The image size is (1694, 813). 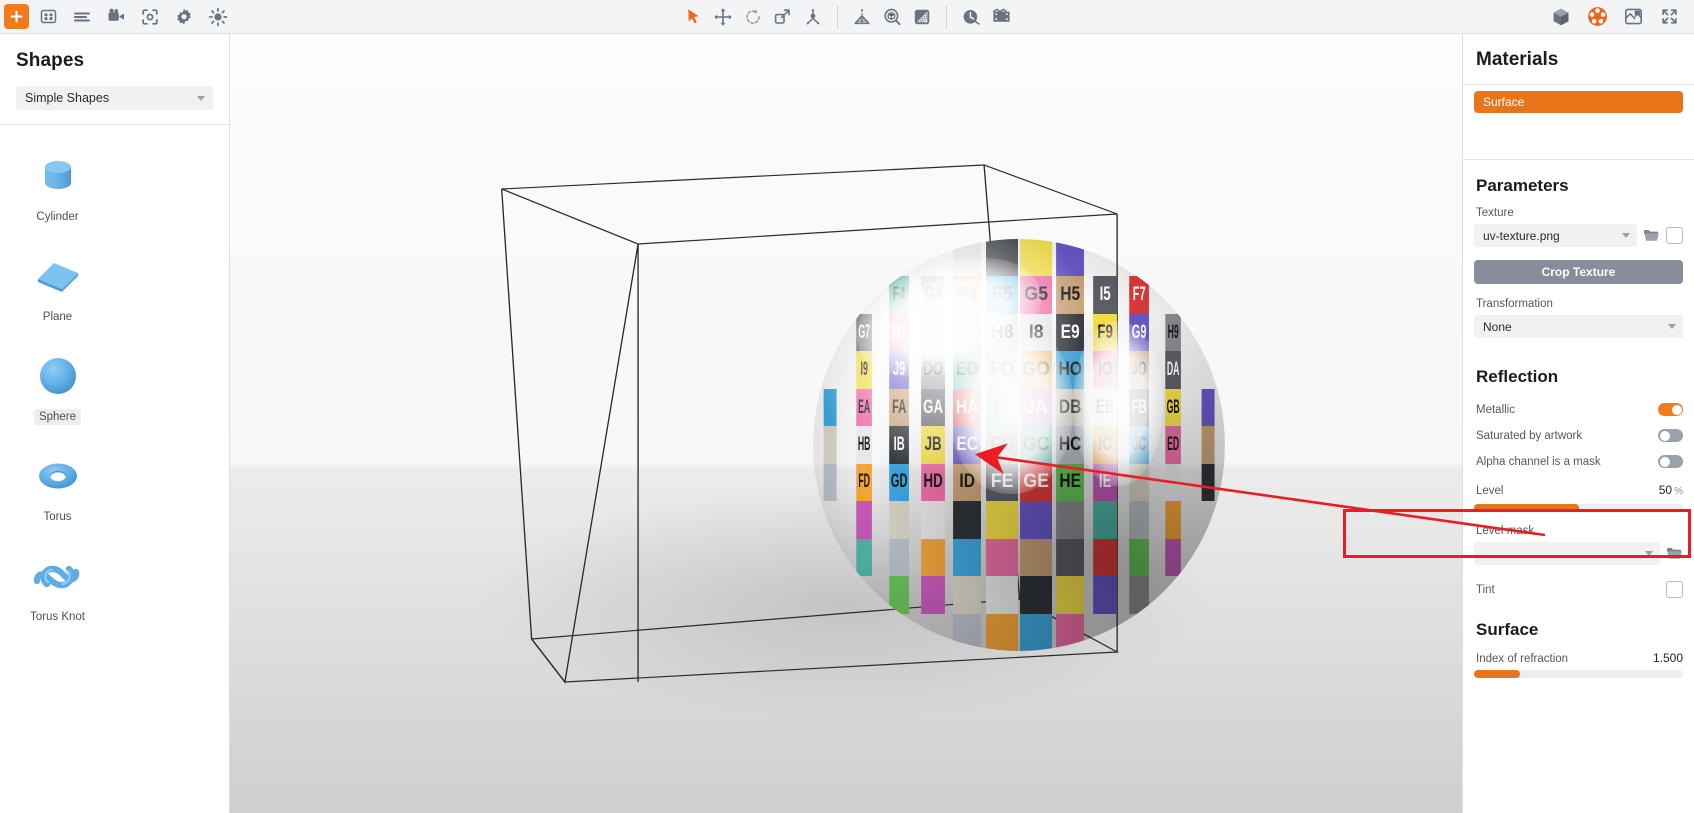 I want to click on uv-cell: FC, so click(x=1001, y=445).